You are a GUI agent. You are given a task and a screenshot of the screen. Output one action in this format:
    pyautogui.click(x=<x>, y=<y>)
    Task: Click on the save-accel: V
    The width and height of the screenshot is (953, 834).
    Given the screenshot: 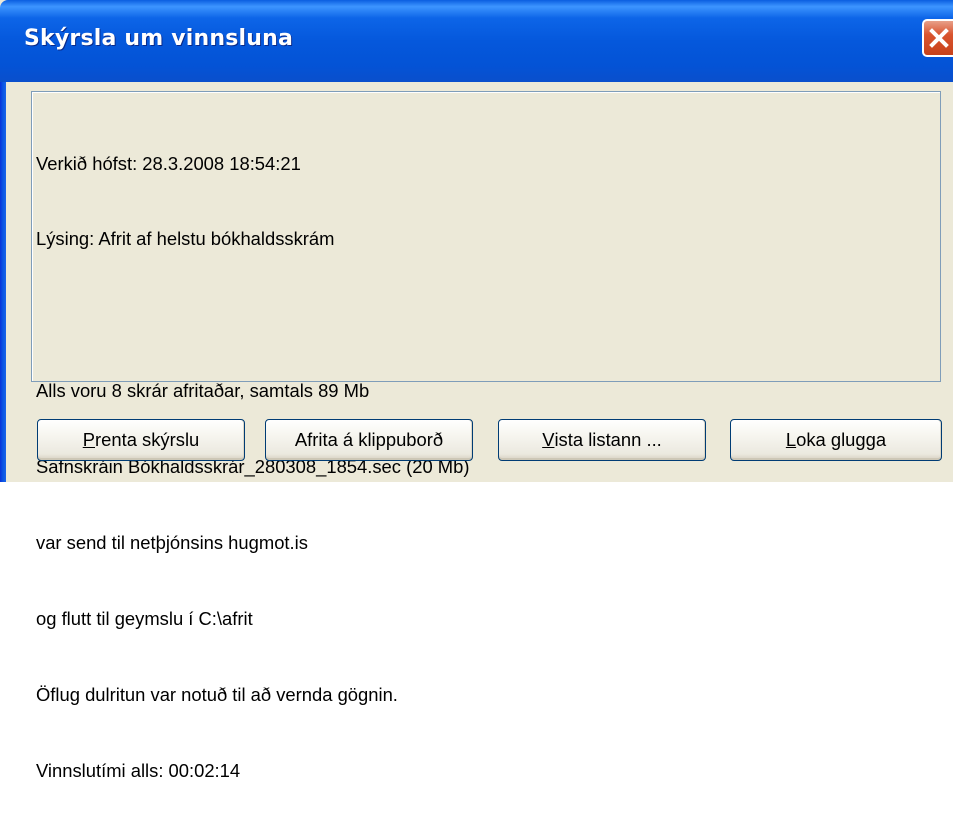 What is the action you would take?
    pyautogui.click(x=548, y=439)
    